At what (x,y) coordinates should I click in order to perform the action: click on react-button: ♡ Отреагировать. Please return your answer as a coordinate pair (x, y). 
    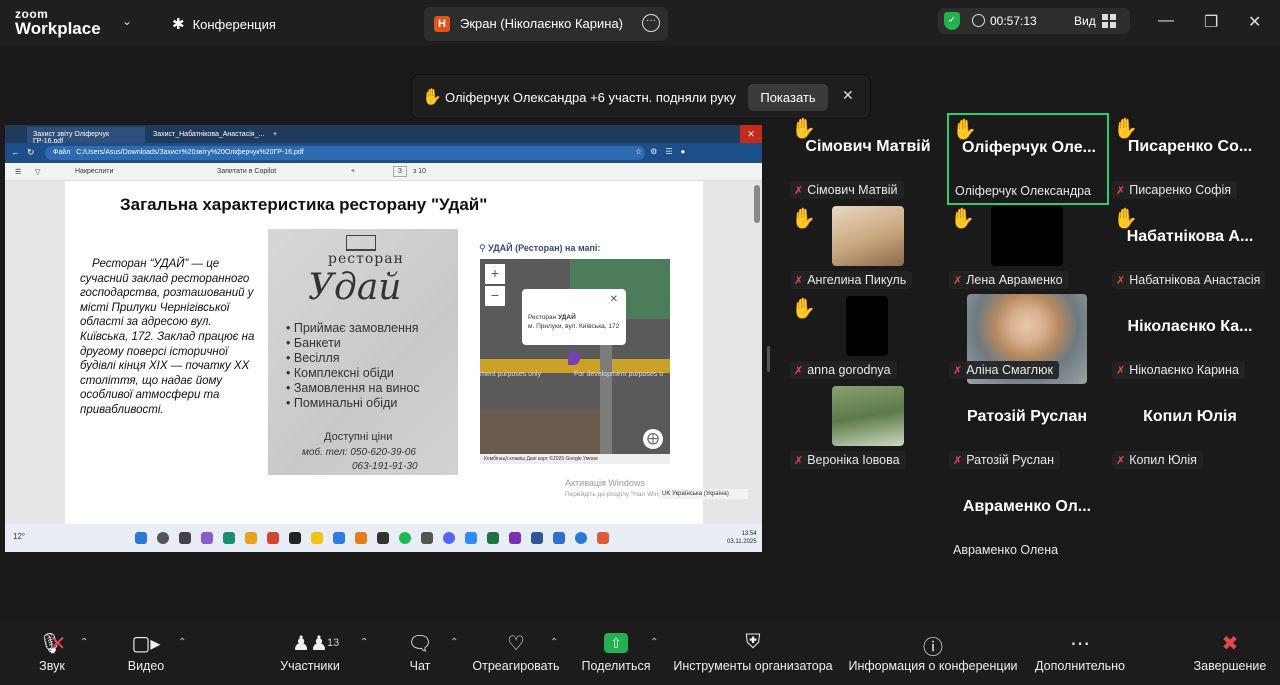
    Looking at the image, I should click on (516, 653).